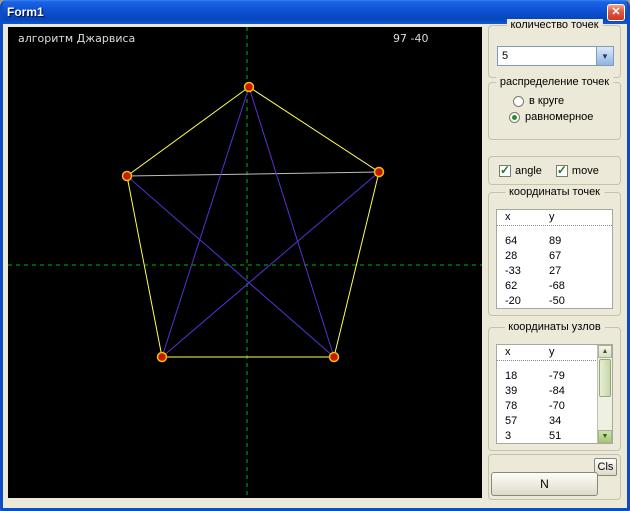  What do you see at coordinates (554, 406) in the screenshot?
I see `coord-row: 78 -70` at bounding box center [554, 406].